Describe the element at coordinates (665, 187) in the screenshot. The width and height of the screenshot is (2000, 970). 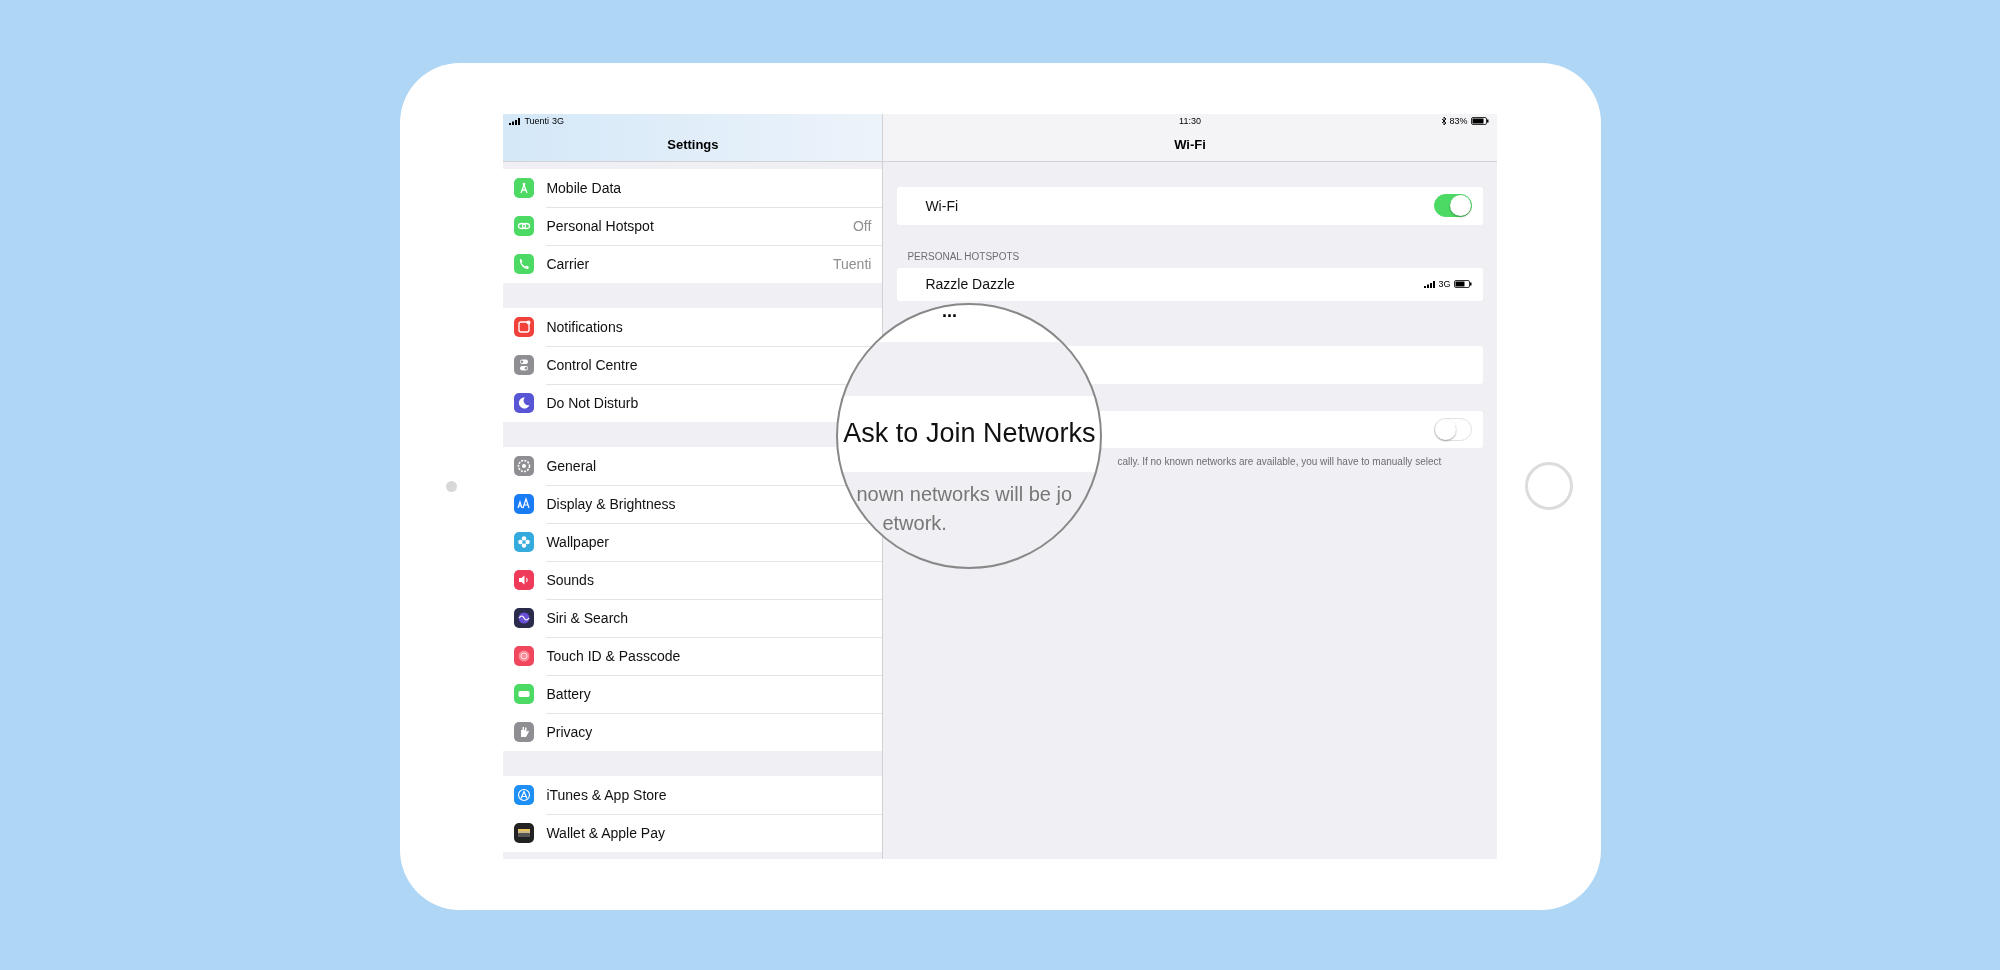
I see `settings-item: Mobile Data` at that location.